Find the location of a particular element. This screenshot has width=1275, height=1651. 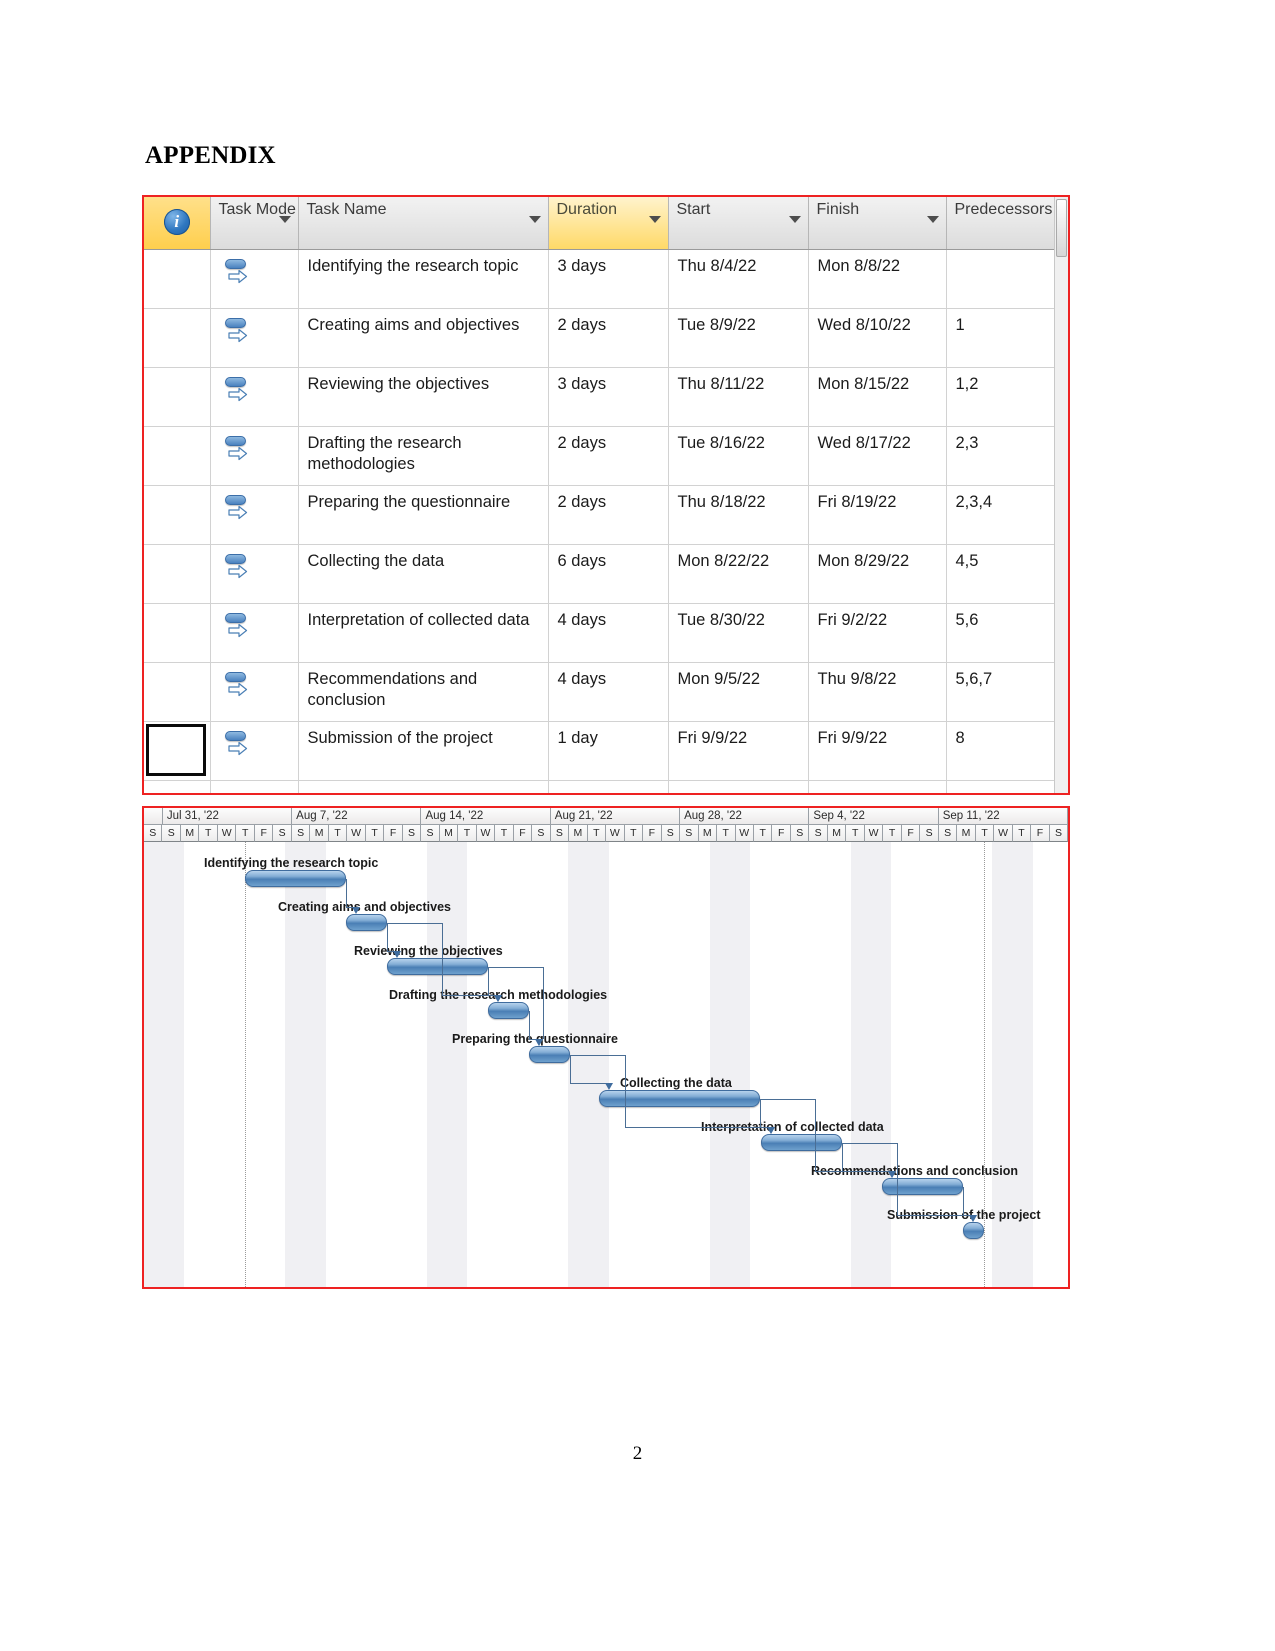

predecessors-cell: 1,2 is located at coordinates (1007, 397).